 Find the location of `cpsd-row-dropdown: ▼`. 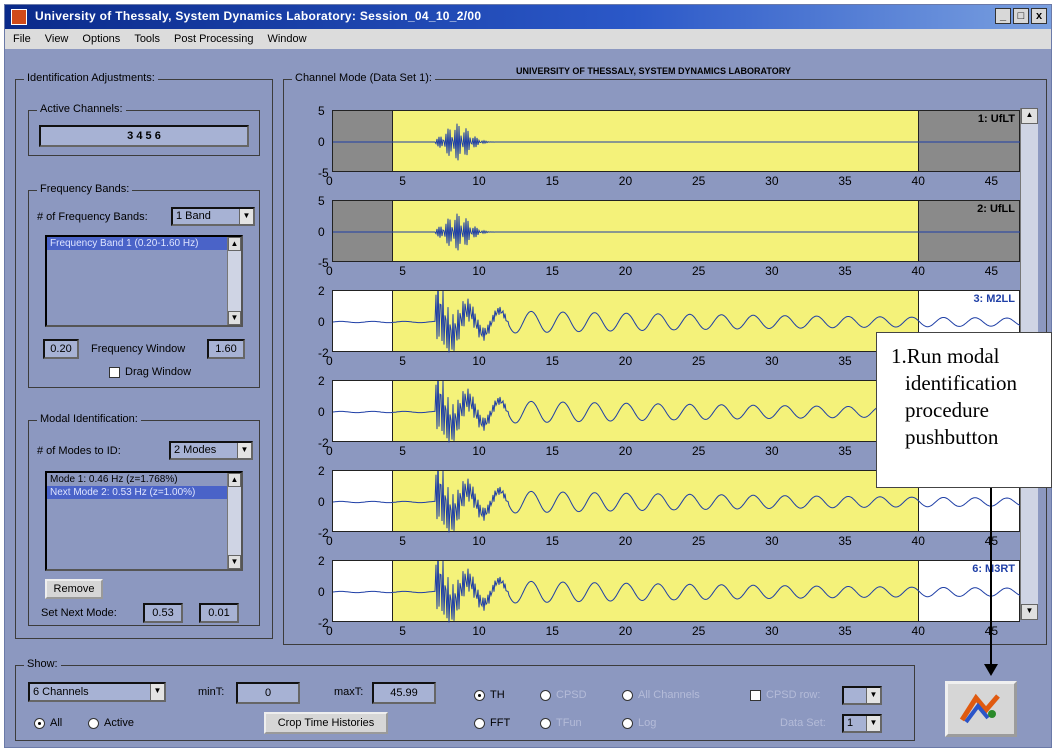

cpsd-row-dropdown: ▼ is located at coordinates (862, 695).